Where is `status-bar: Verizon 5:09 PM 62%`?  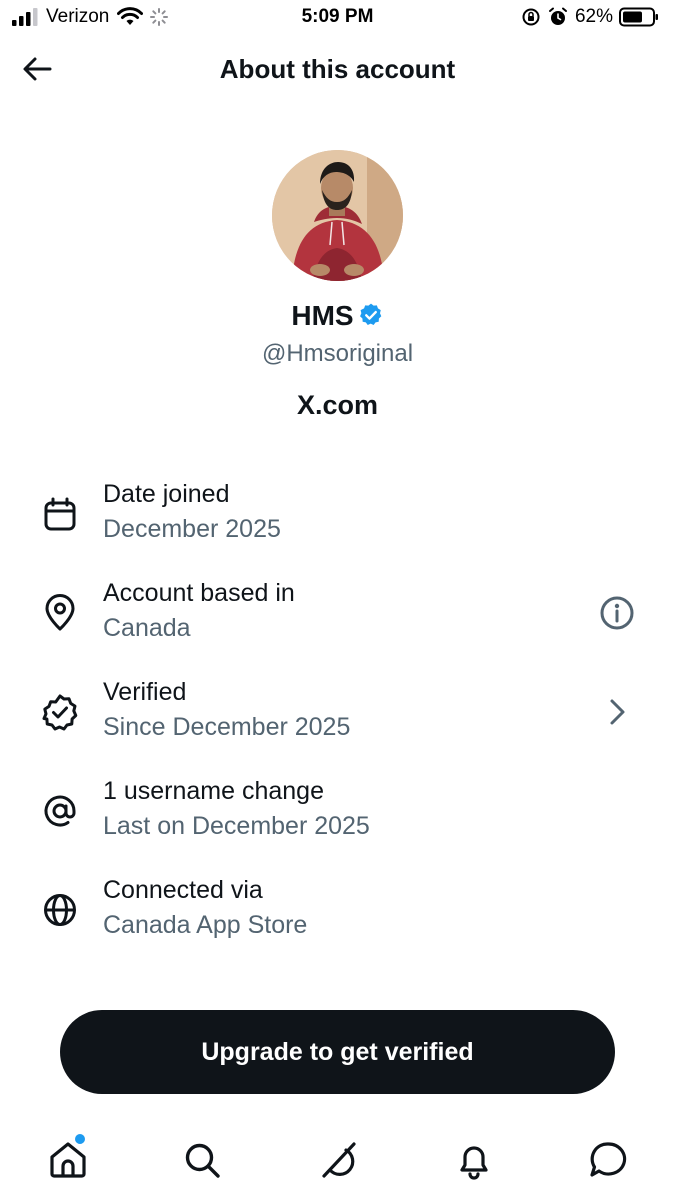 status-bar: Verizon 5:09 PM 62% is located at coordinates (337, 17).